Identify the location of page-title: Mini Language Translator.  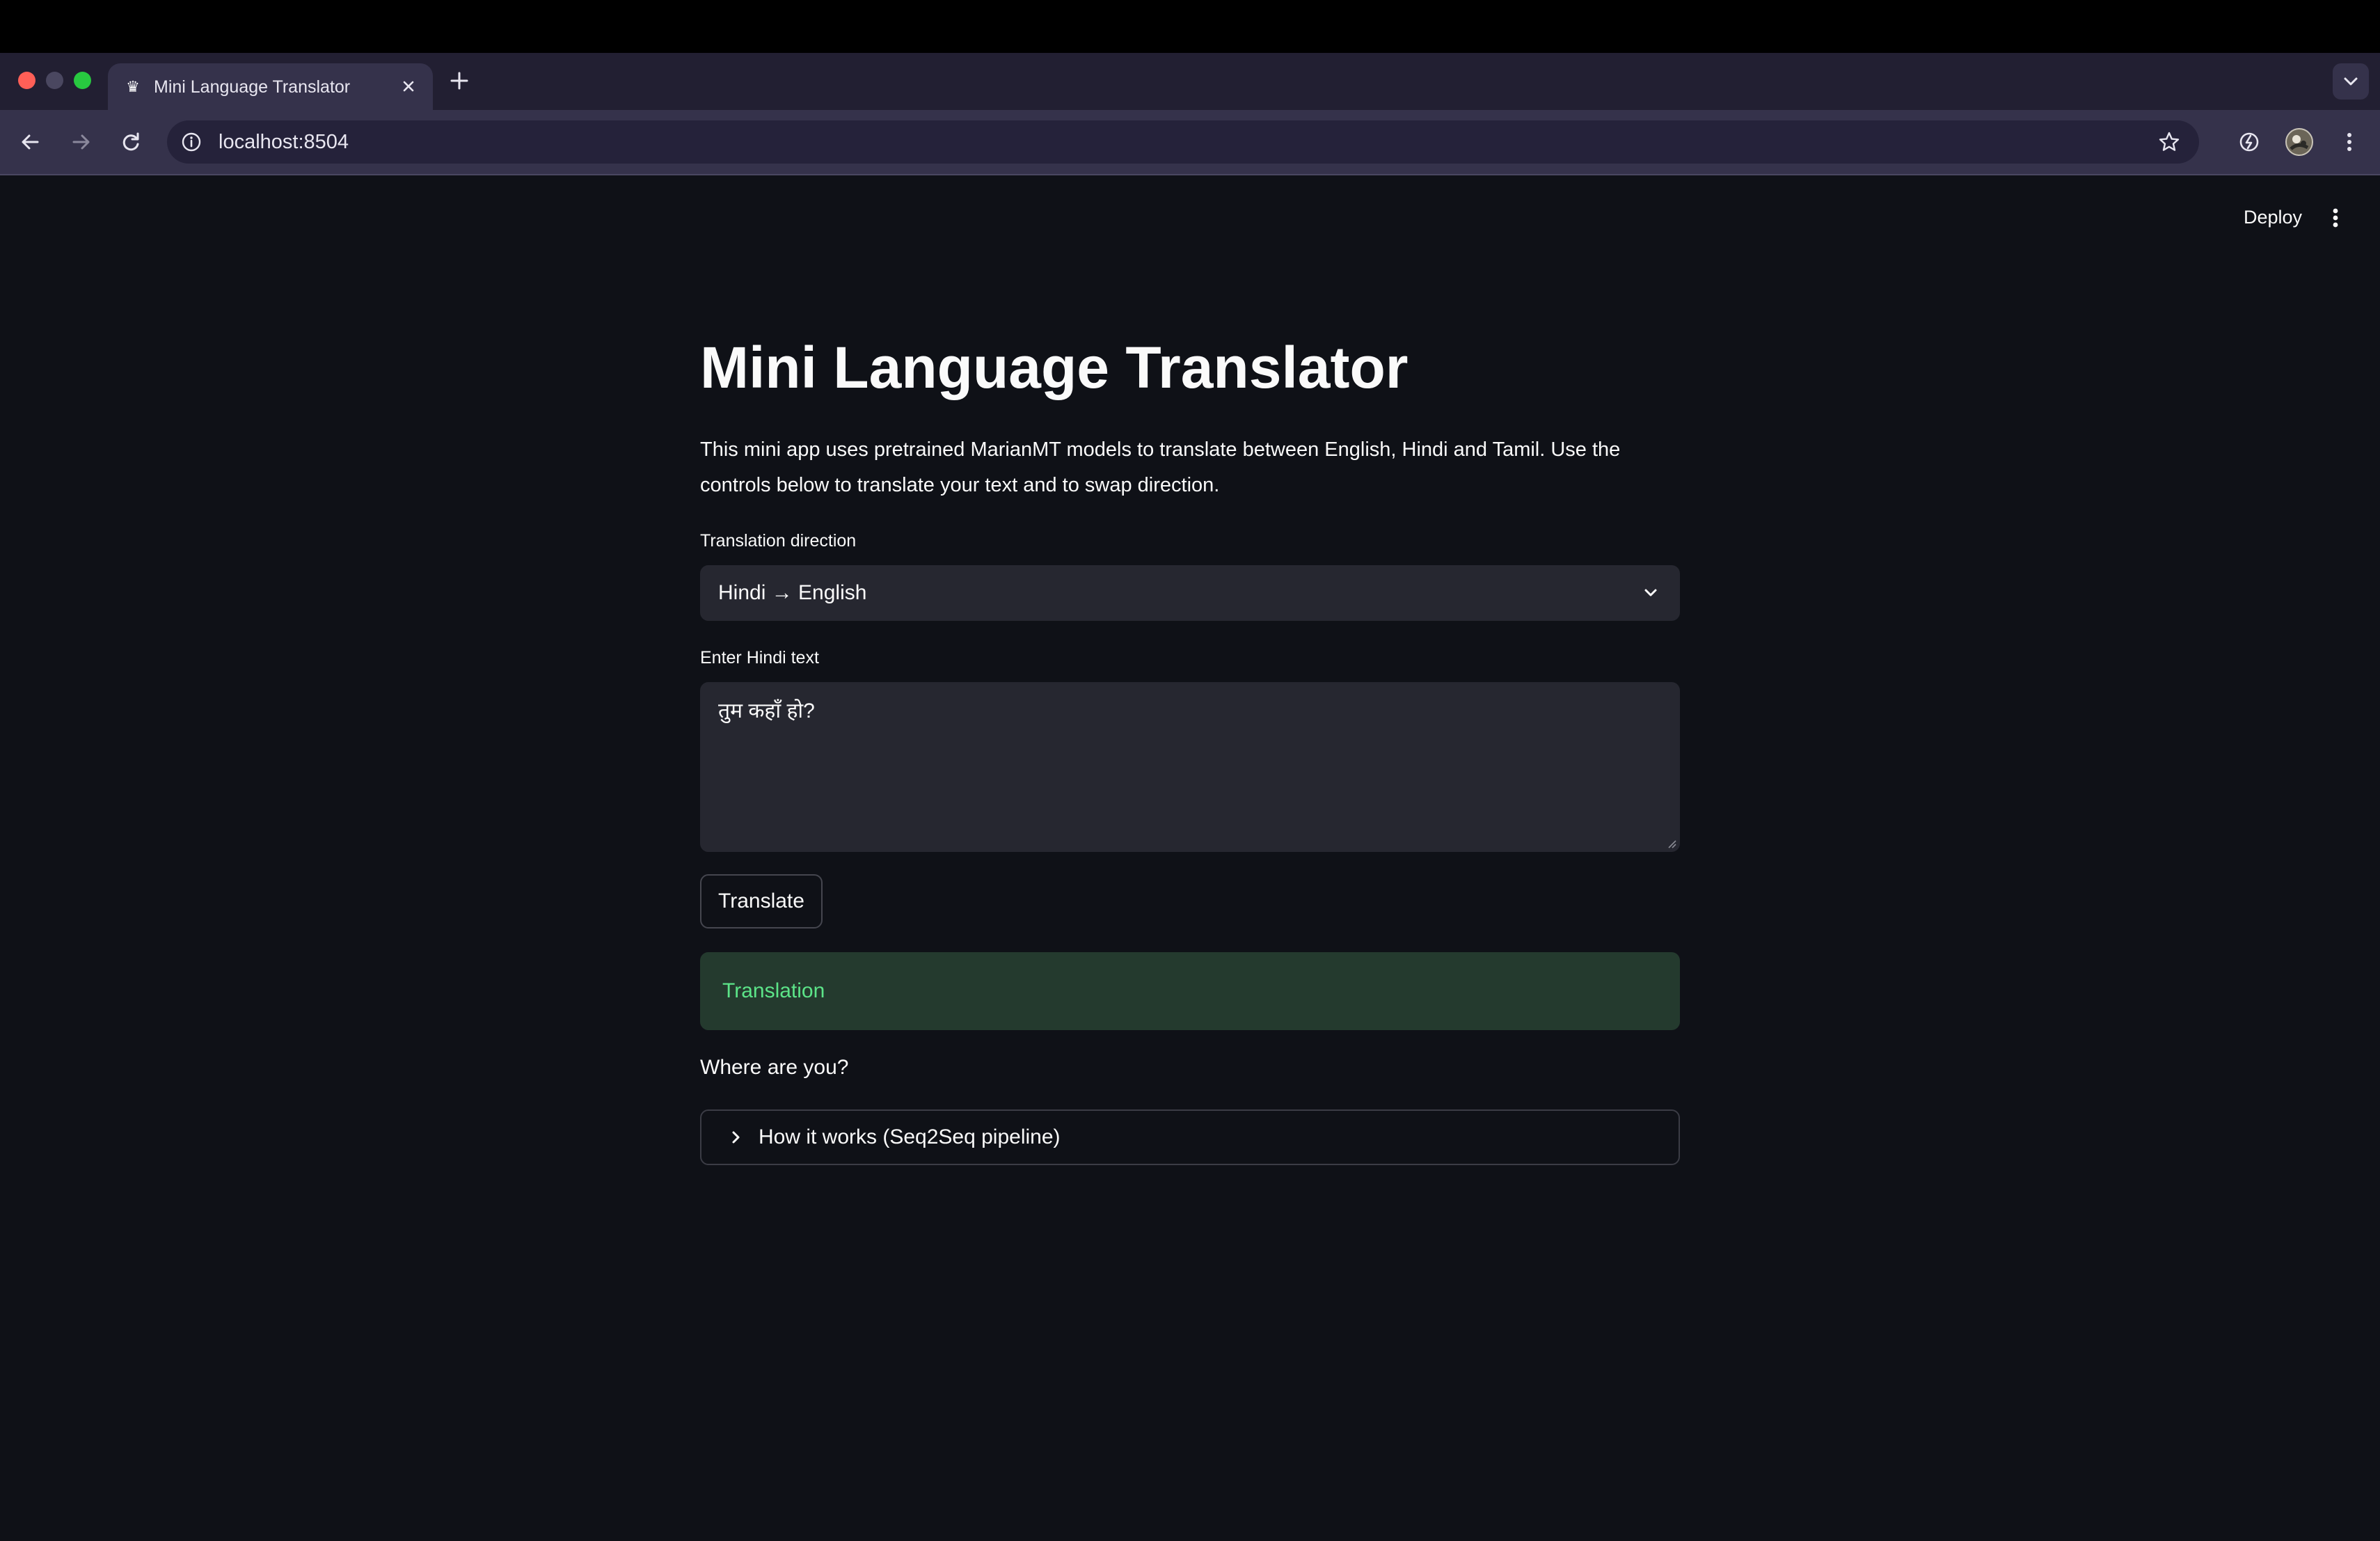
(1054, 367).